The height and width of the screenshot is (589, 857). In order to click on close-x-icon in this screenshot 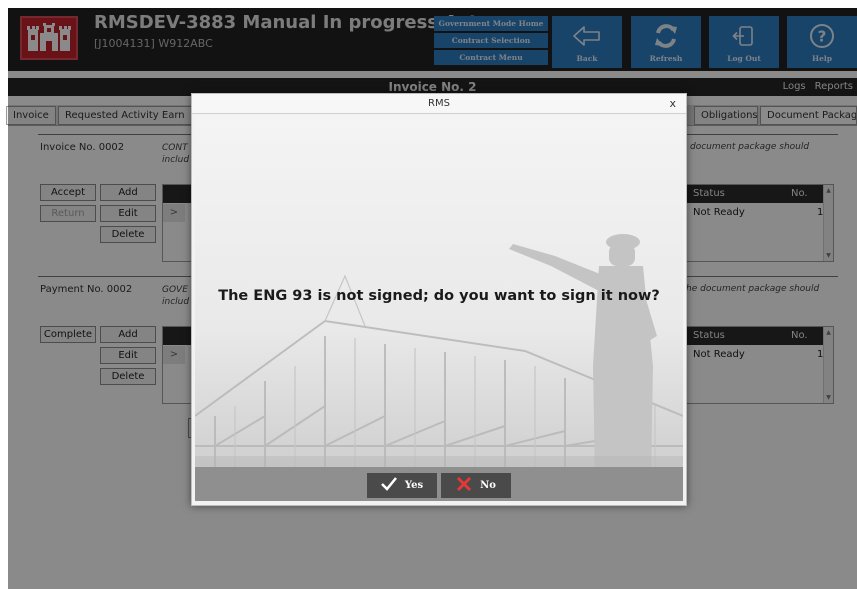, I will do `click(464, 485)`.